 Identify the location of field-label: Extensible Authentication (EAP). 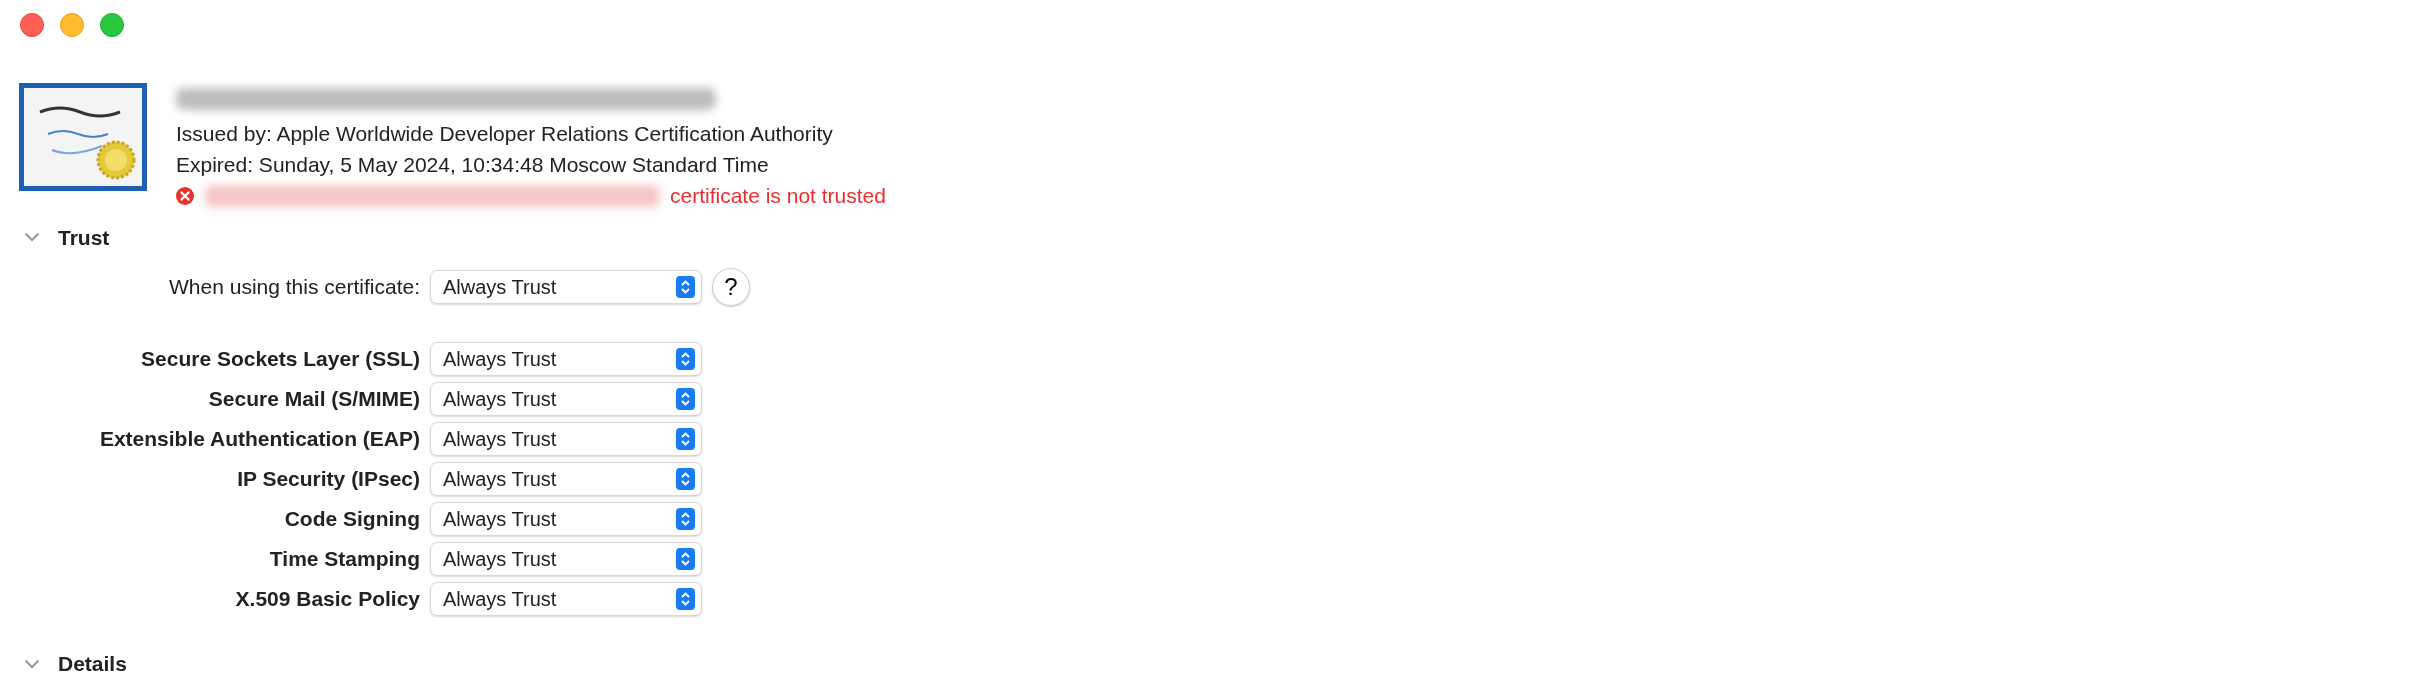
(259, 439).